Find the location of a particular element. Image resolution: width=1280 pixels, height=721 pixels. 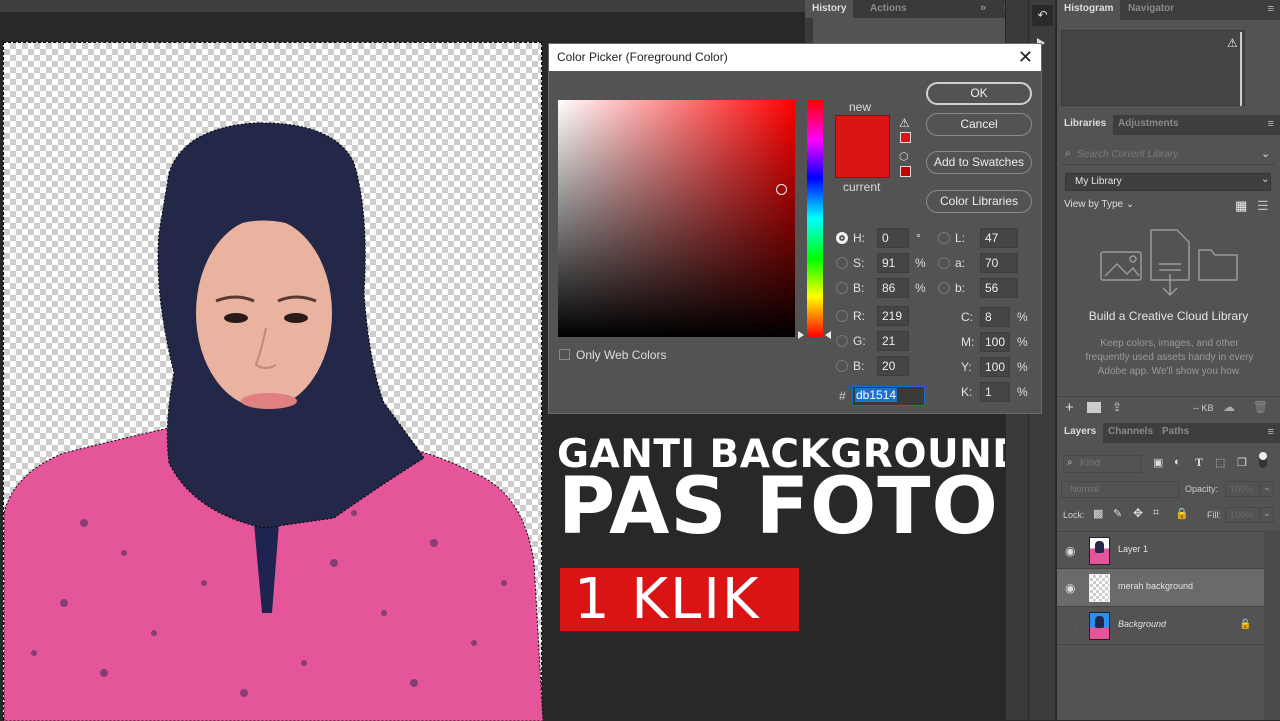

add-icon: + is located at coordinates (1069, 407).